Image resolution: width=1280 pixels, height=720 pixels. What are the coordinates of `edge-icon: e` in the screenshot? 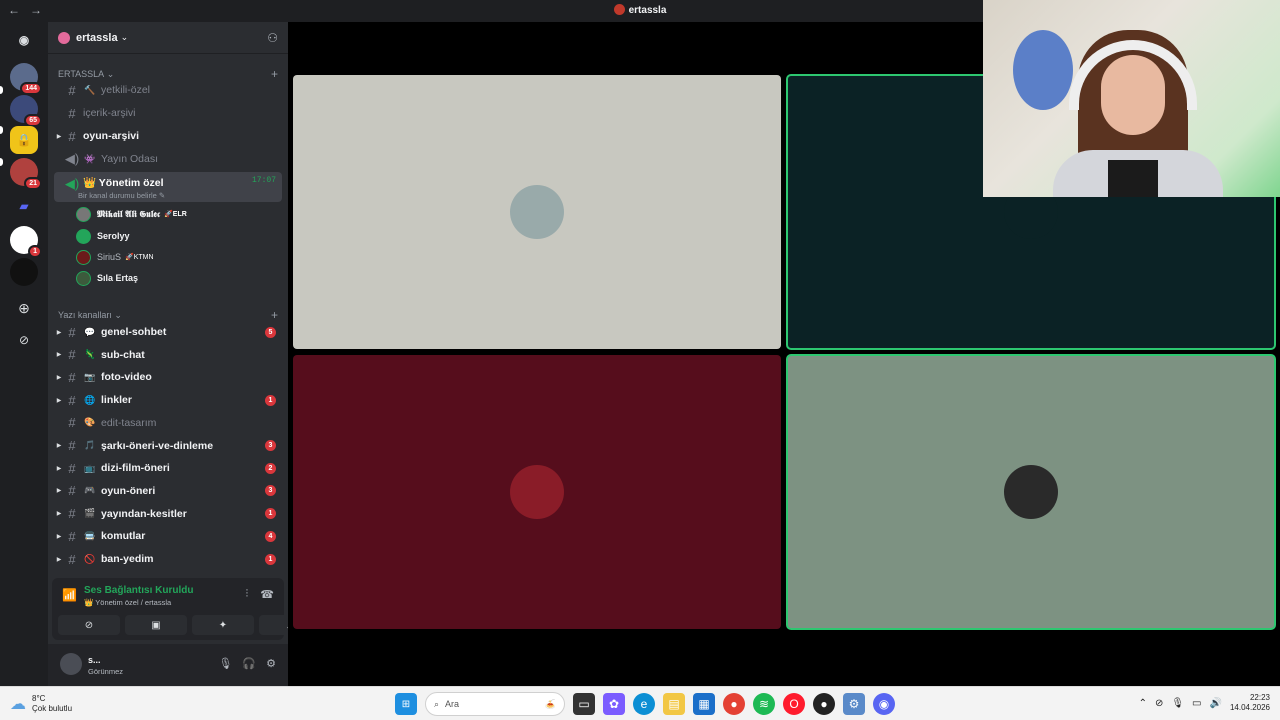 It's located at (644, 704).